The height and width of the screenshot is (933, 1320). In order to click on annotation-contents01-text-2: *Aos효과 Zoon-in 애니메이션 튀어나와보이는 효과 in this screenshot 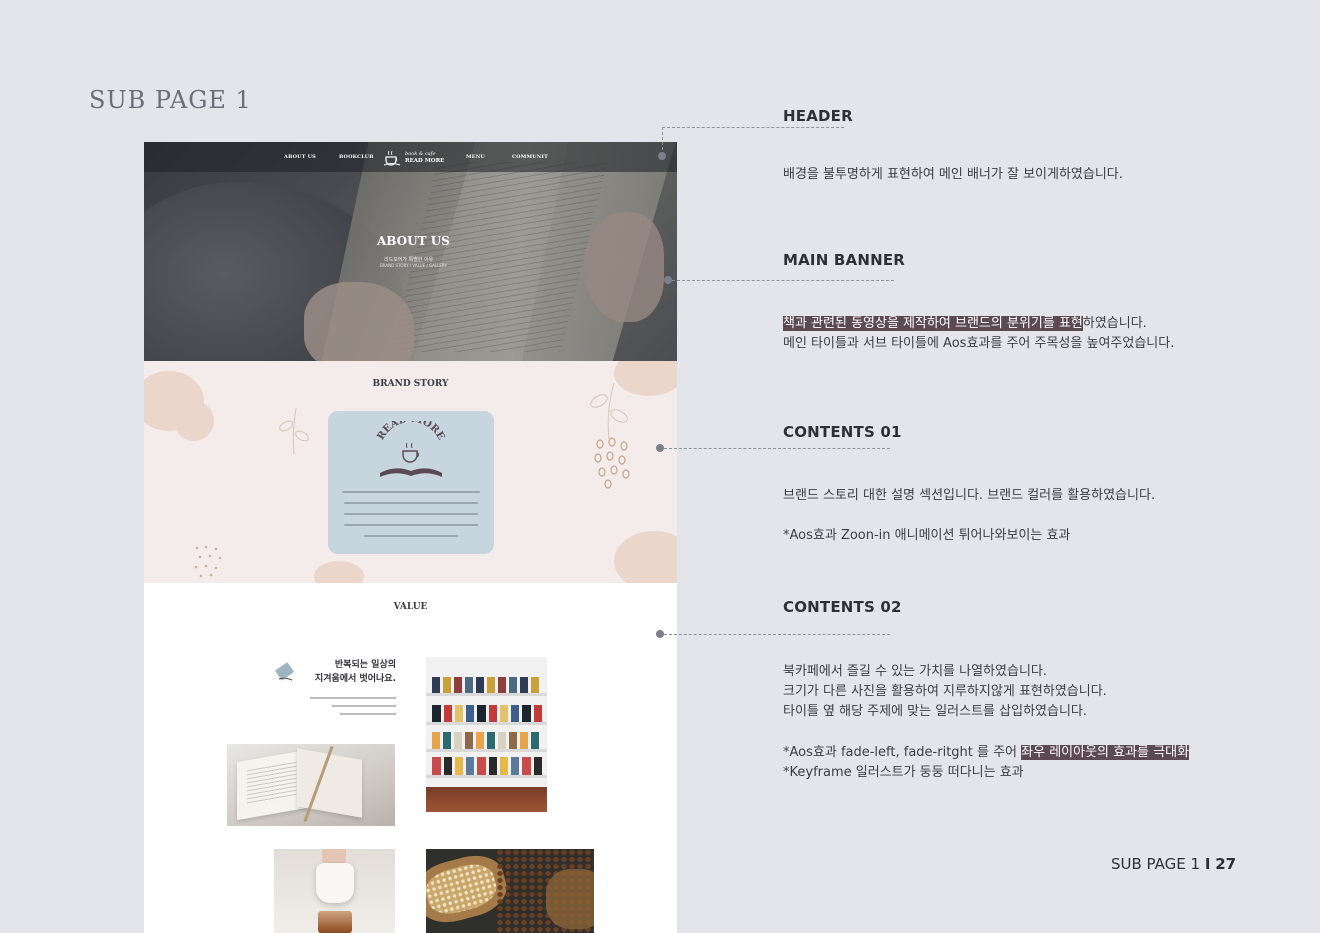, I will do `click(927, 535)`.